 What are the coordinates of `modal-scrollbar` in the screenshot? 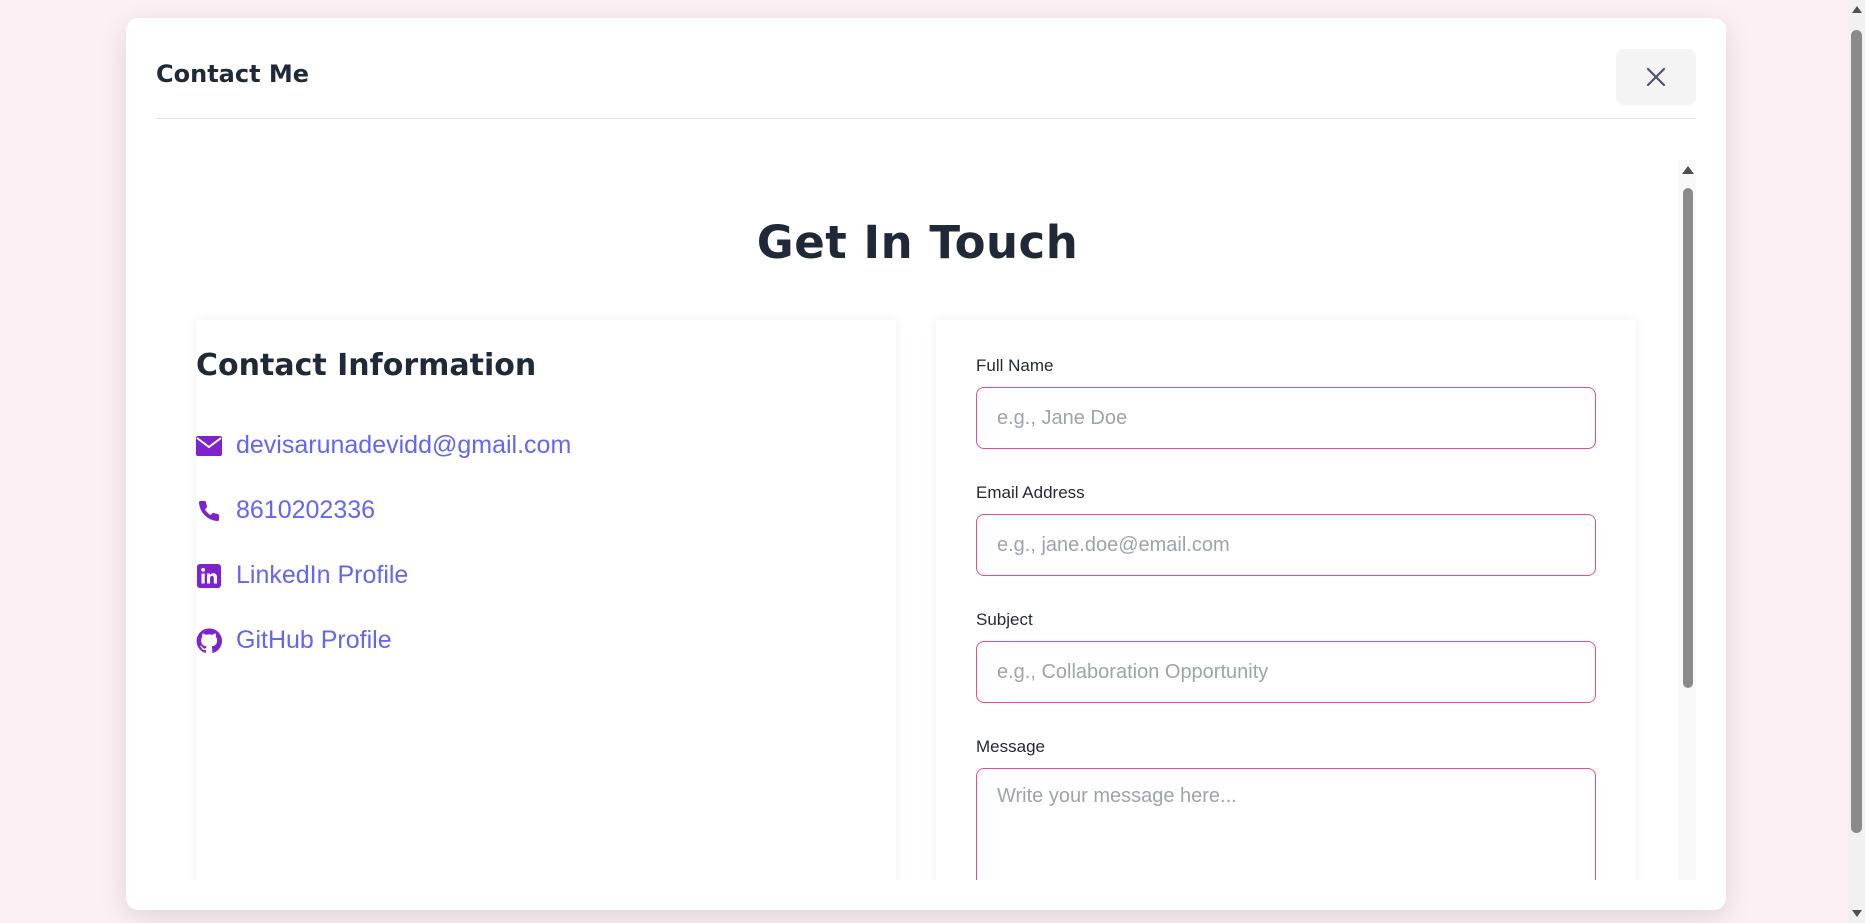 It's located at (1687, 520).